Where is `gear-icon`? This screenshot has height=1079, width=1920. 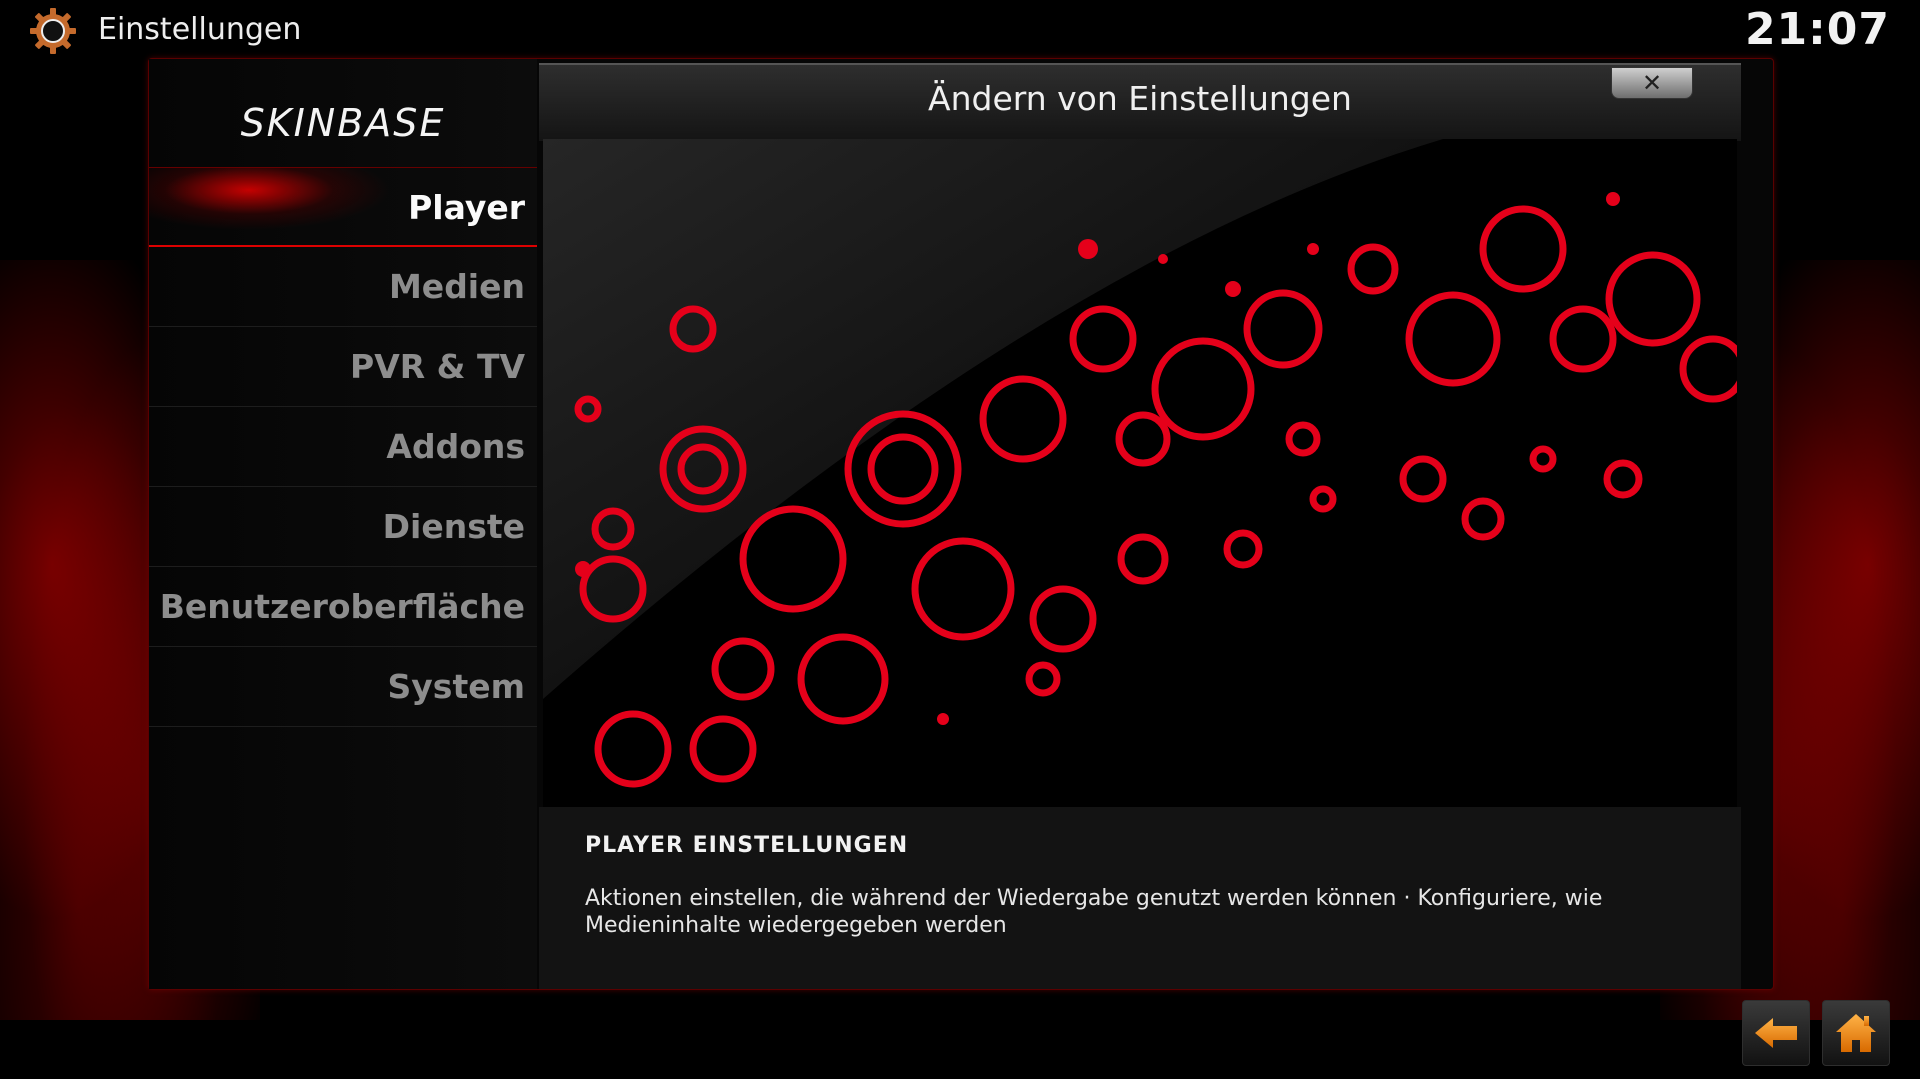
gear-icon is located at coordinates (53, 31).